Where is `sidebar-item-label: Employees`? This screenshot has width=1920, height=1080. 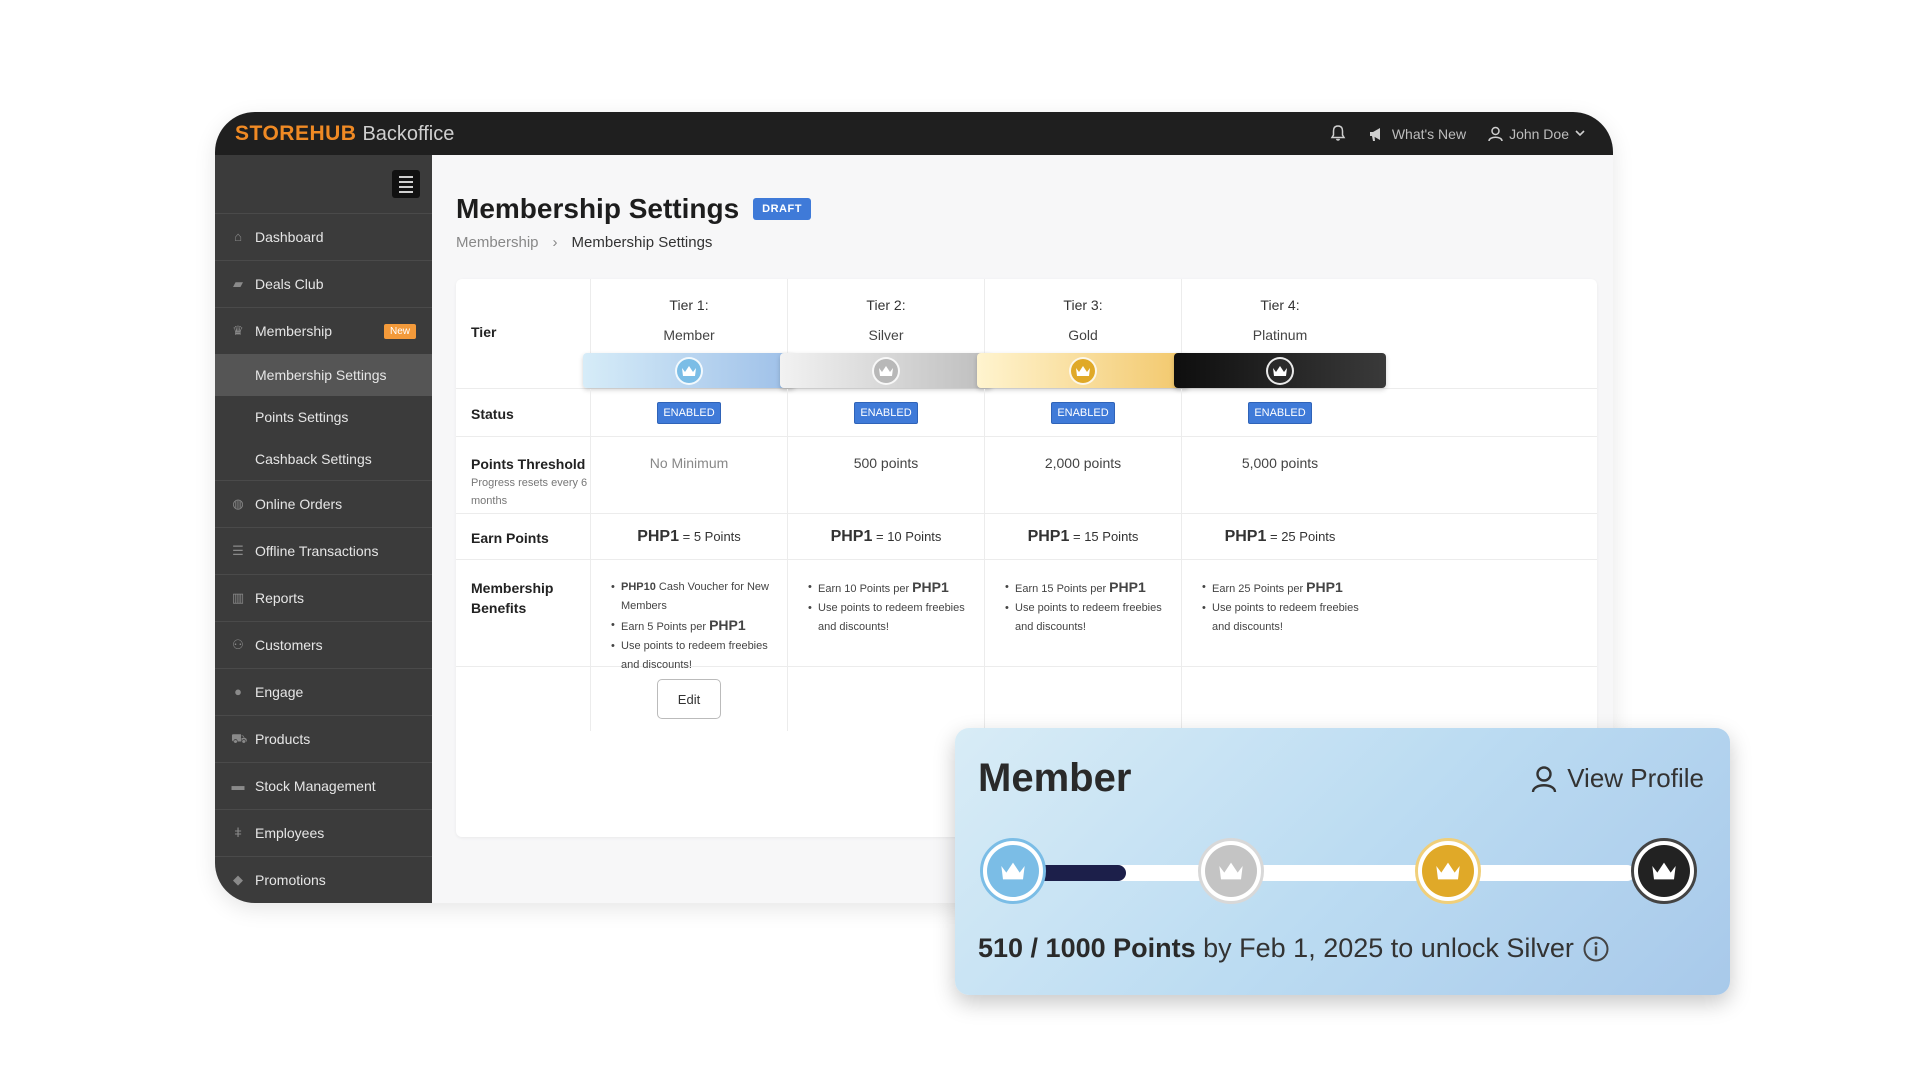 sidebar-item-label: Employees is located at coordinates (290, 833).